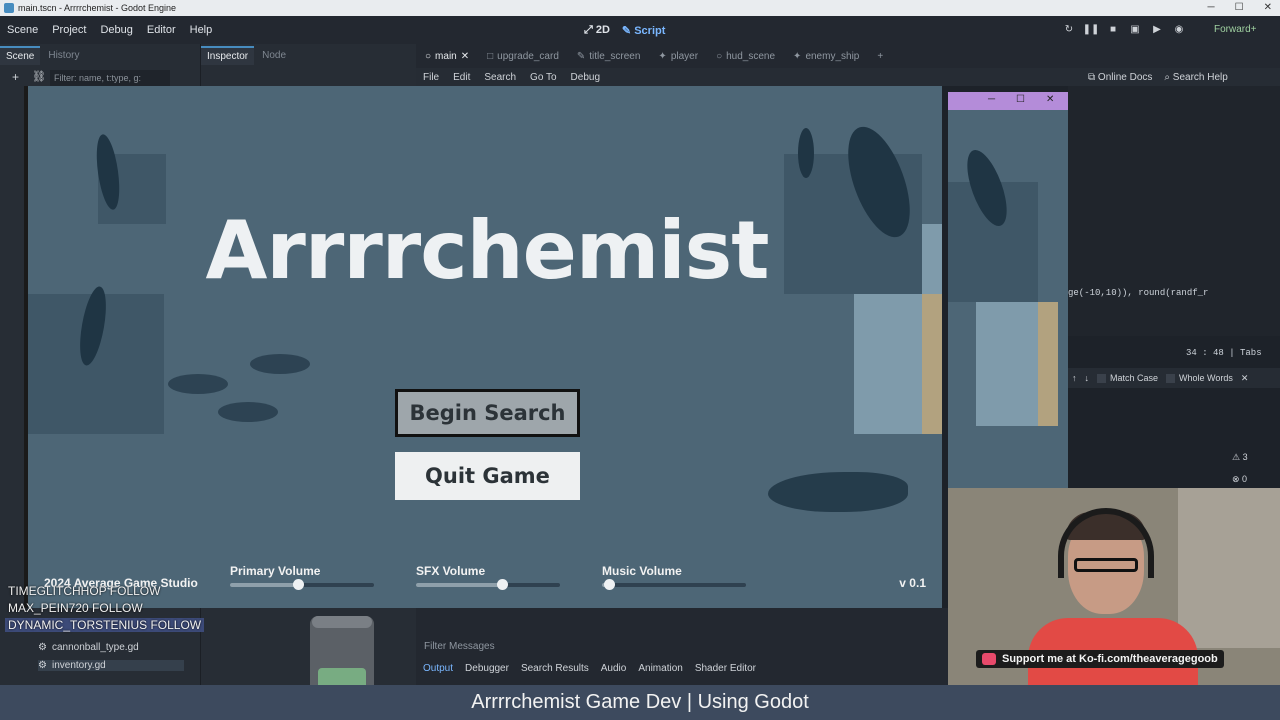  I want to click on script-menu-search: Search, so click(500, 77).